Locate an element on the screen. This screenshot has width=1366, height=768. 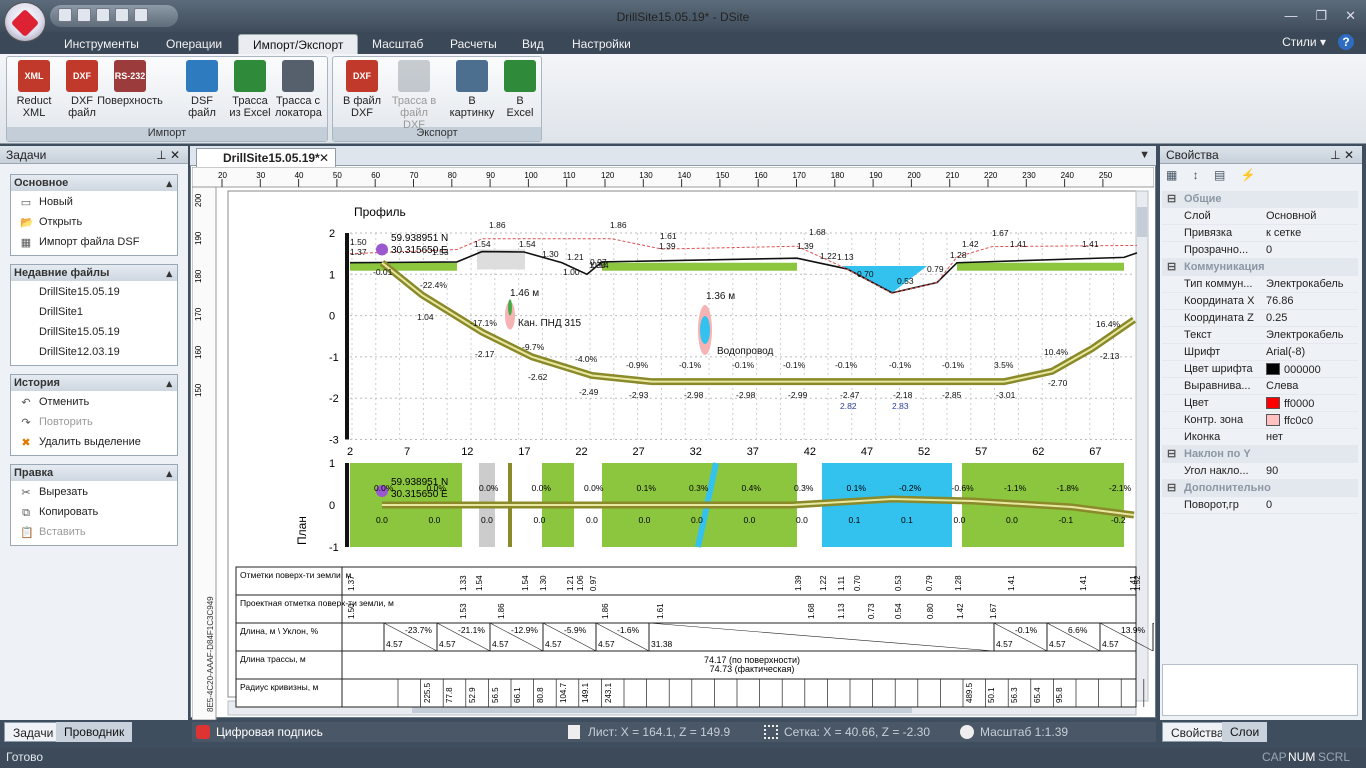
task-section-header: Недавние файлы ▴ is located at coordinates (94, 273).